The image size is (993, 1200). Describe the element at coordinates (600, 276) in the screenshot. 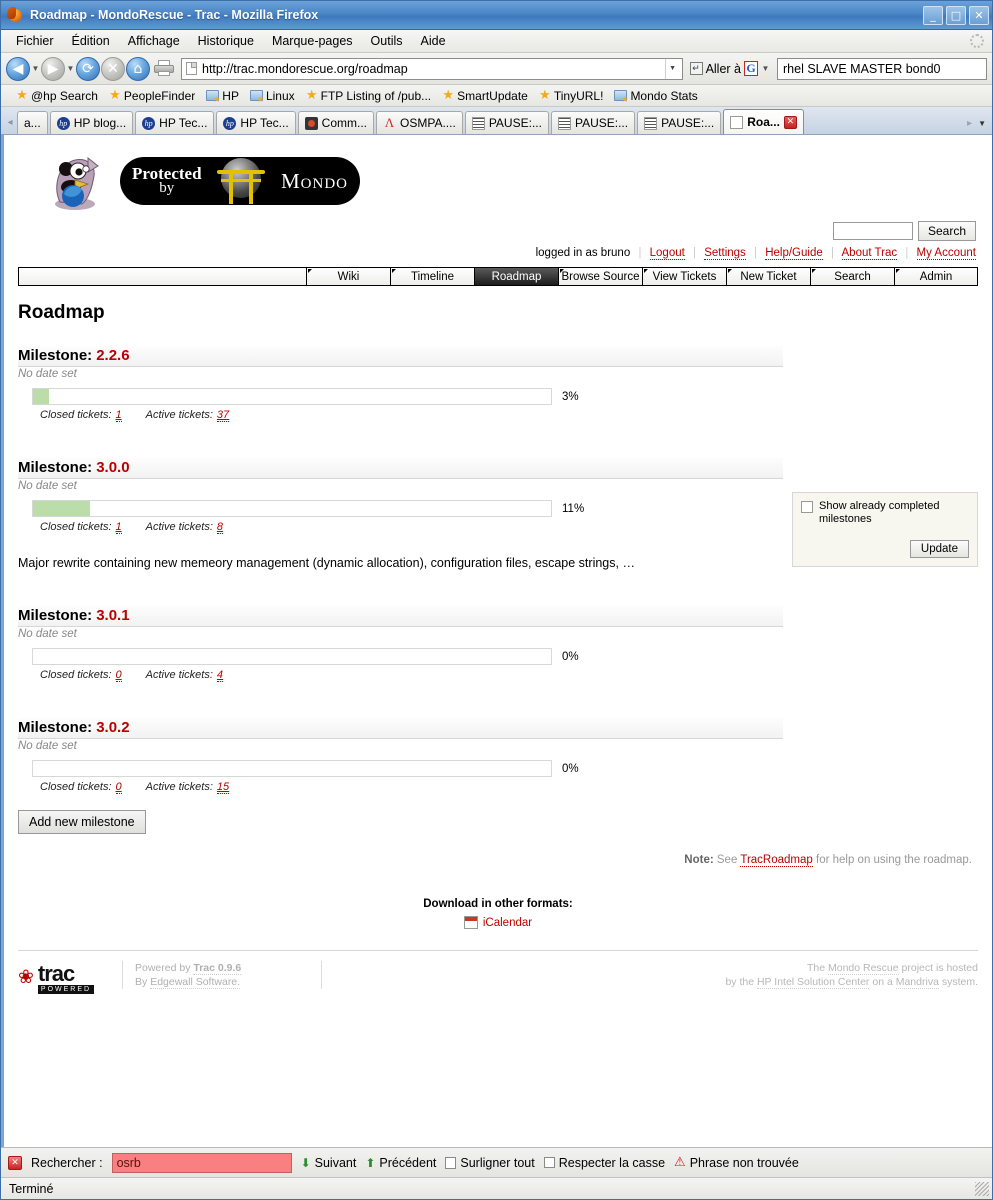

I see `nav-browse-source: Browse Source` at that location.